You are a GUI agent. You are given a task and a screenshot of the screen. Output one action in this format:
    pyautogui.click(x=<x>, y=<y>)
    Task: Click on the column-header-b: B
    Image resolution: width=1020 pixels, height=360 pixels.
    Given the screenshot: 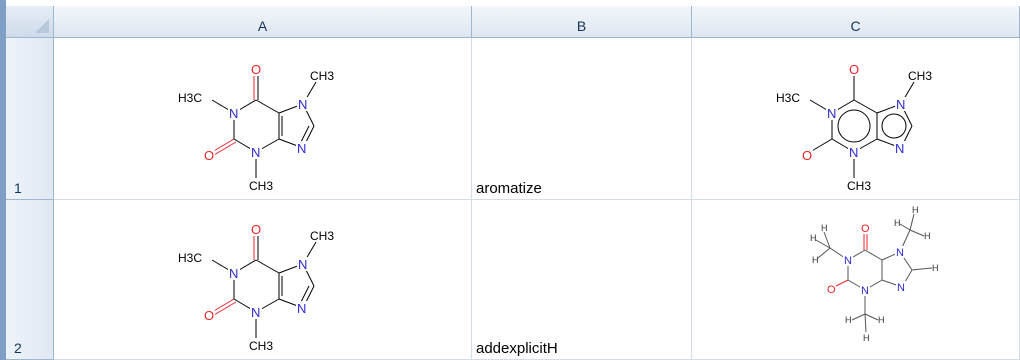 What is the action you would take?
    pyautogui.click(x=582, y=22)
    